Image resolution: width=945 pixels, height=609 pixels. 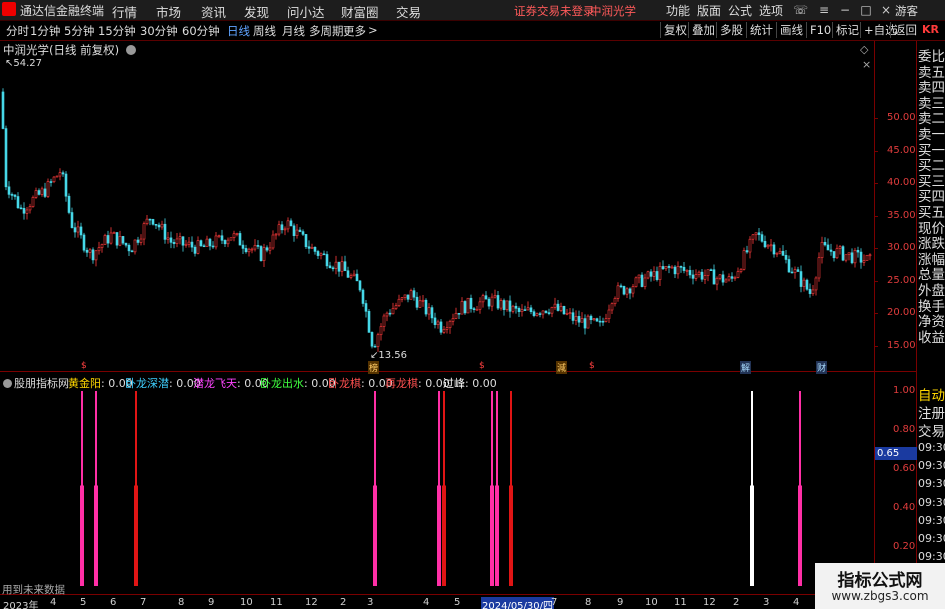 What do you see at coordinates (168, 11) in the screenshot?
I see `menu-item-market: 市场` at bounding box center [168, 11].